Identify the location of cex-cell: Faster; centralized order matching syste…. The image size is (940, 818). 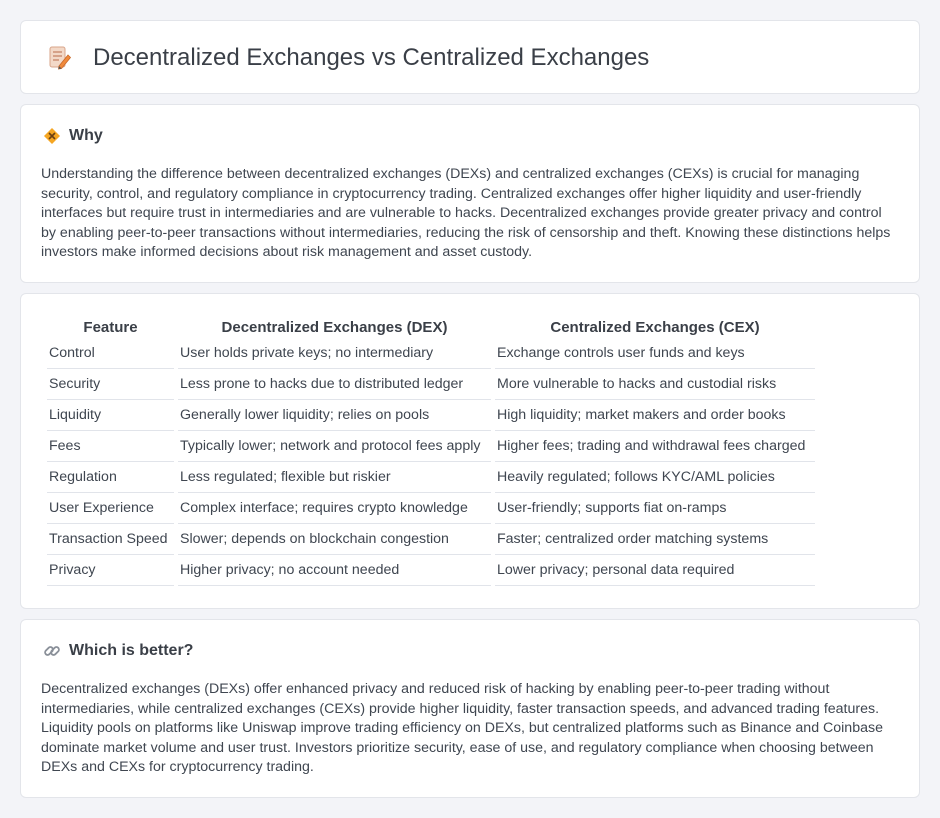
(655, 539).